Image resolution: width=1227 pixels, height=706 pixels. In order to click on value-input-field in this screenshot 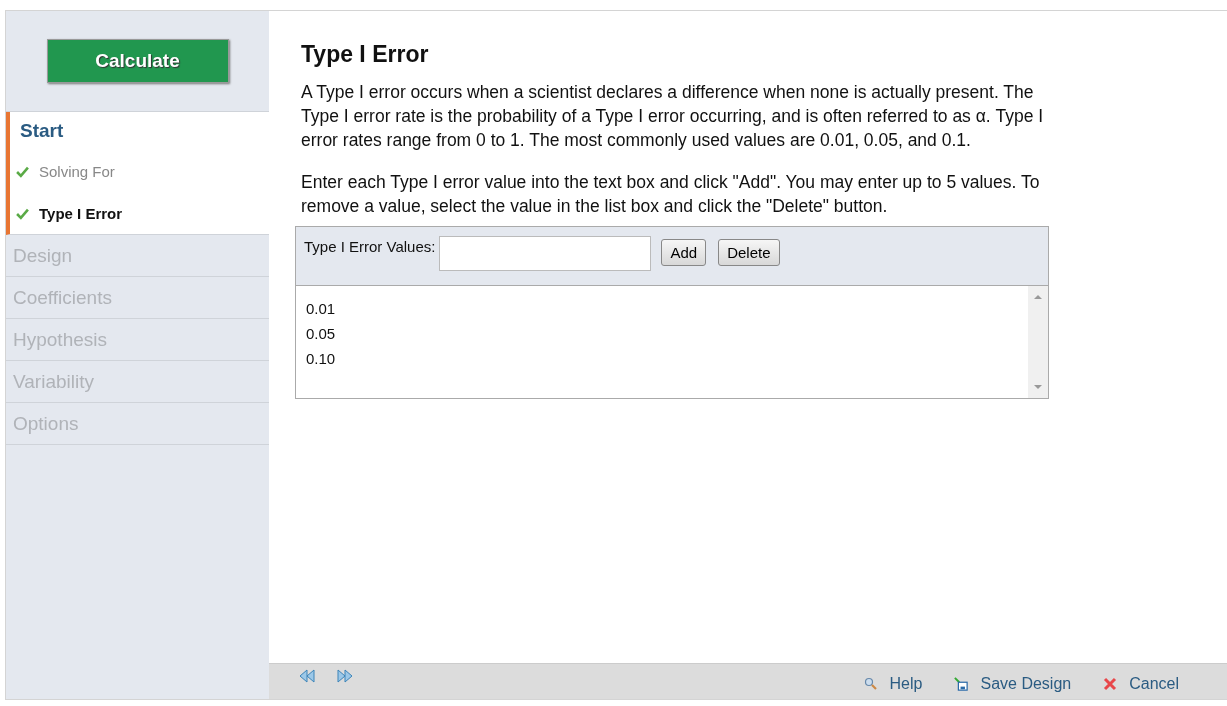, I will do `click(545, 253)`.